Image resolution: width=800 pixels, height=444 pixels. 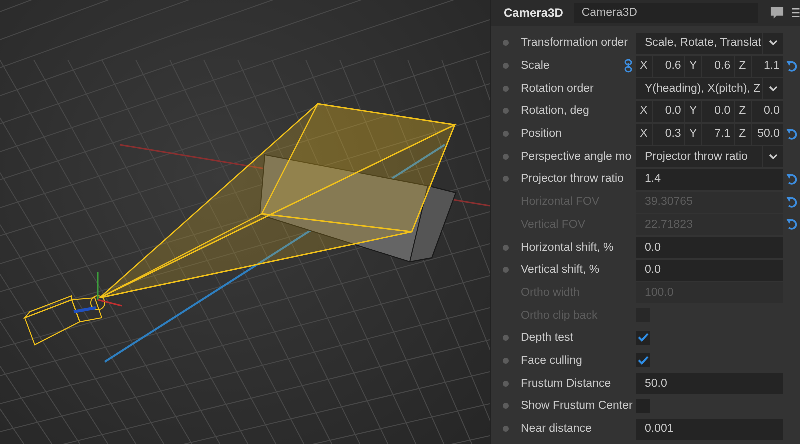 I want to click on property-label: Horizontal shift, %, so click(x=568, y=248).